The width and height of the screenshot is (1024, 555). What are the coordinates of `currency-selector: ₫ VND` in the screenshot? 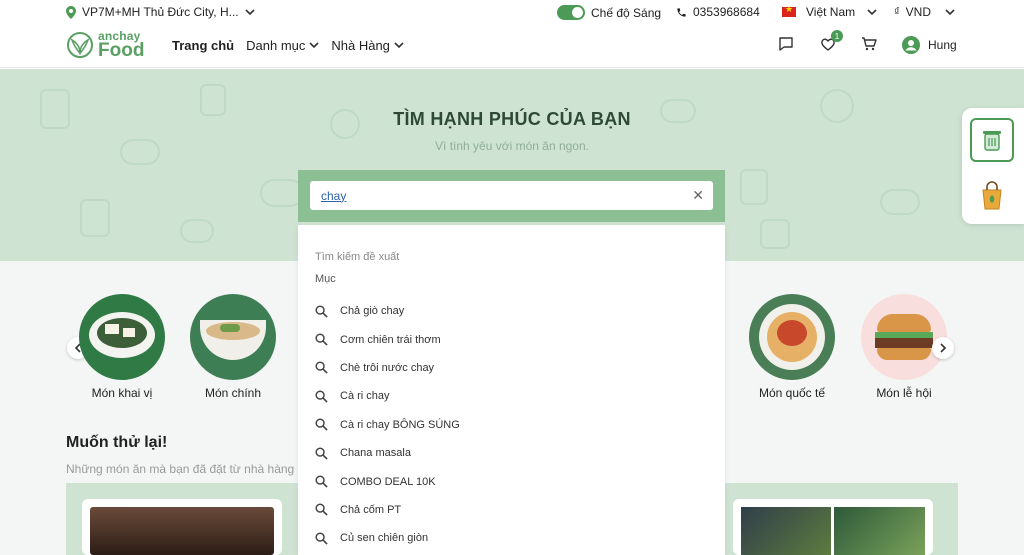 It's located at (924, 12).